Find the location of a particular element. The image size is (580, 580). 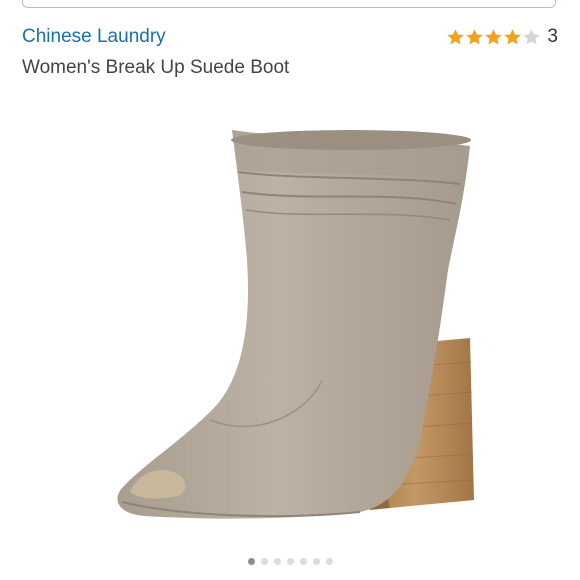

star-rating is located at coordinates (493, 37).